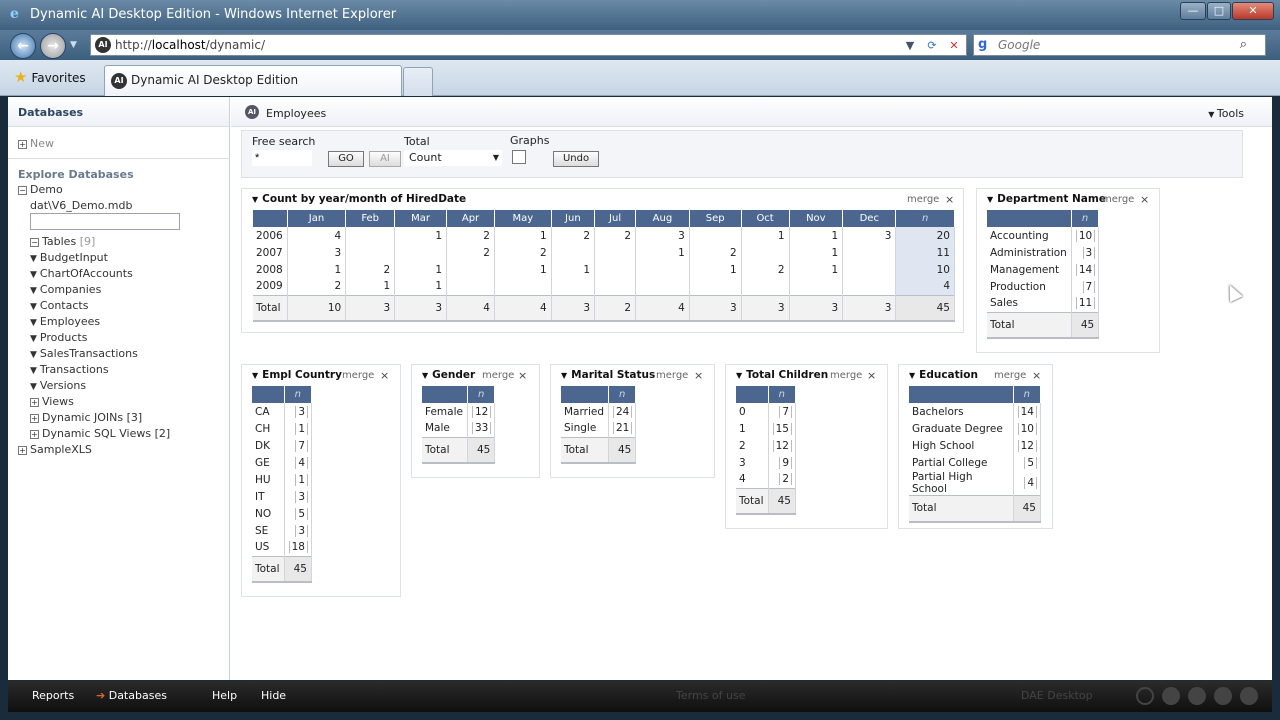  What do you see at coordinates (385, 159) in the screenshot?
I see `ai-button: AI` at bounding box center [385, 159].